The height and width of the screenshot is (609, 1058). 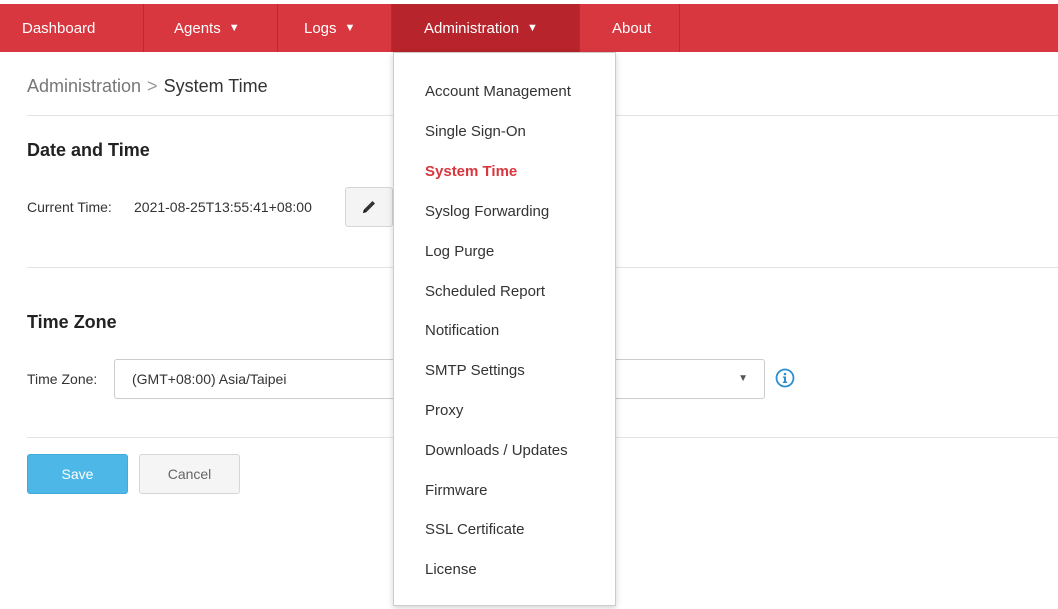 What do you see at coordinates (451, 569) in the screenshot?
I see `menu-item-license: License` at bounding box center [451, 569].